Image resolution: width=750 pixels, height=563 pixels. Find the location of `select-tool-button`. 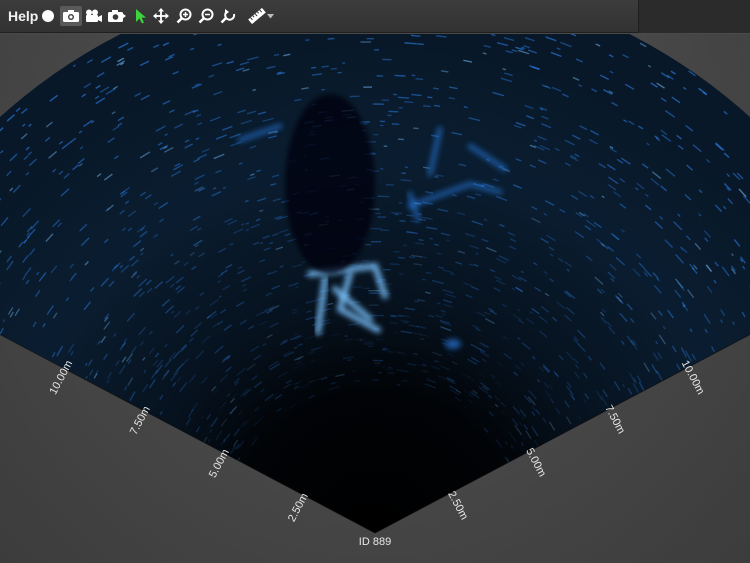

select-tool-button is located at coordinates (141, 16).